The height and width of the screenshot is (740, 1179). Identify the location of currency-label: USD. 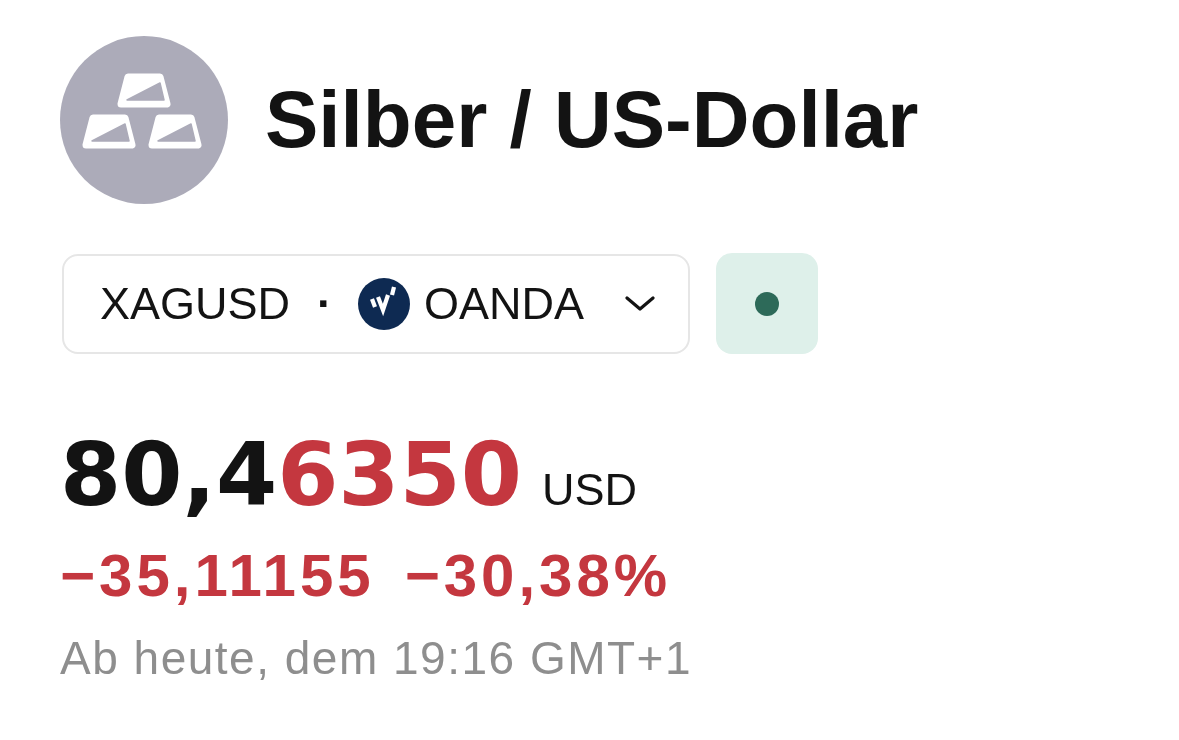
(590, 489).